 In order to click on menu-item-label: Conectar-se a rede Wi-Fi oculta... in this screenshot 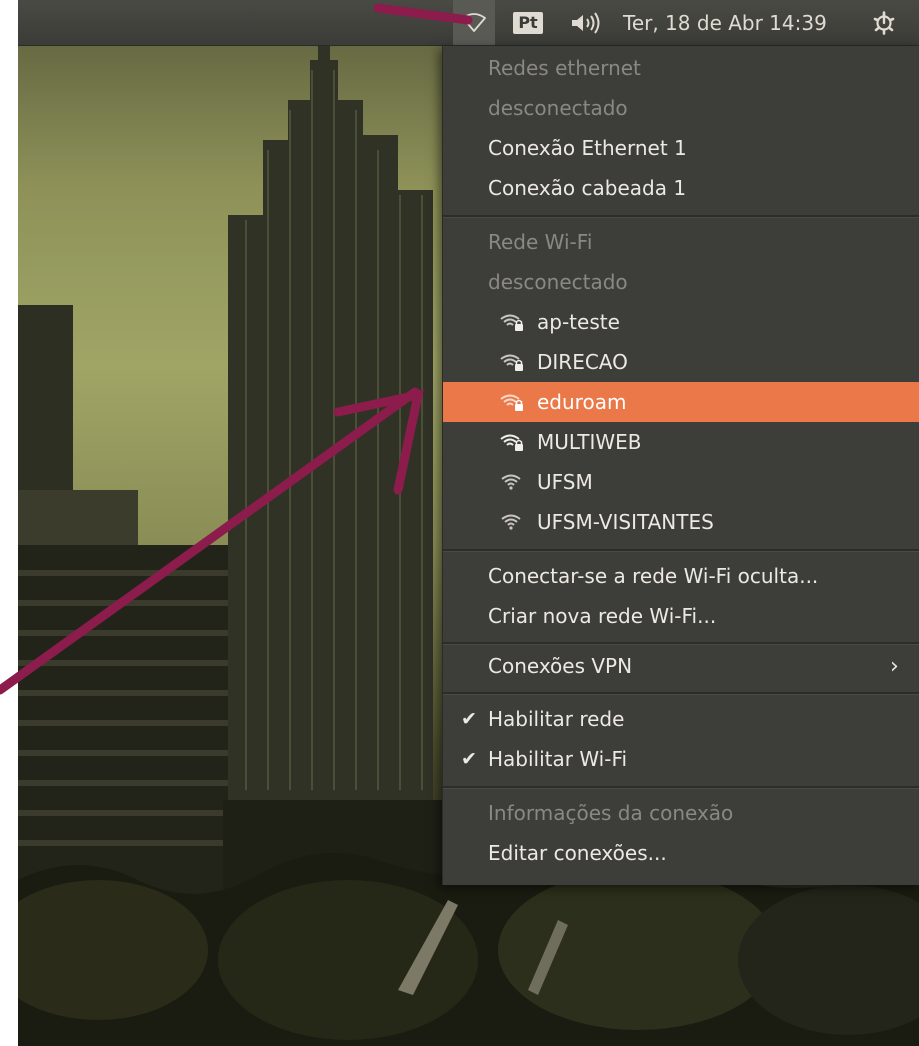, I will do `click(653, 576)`.